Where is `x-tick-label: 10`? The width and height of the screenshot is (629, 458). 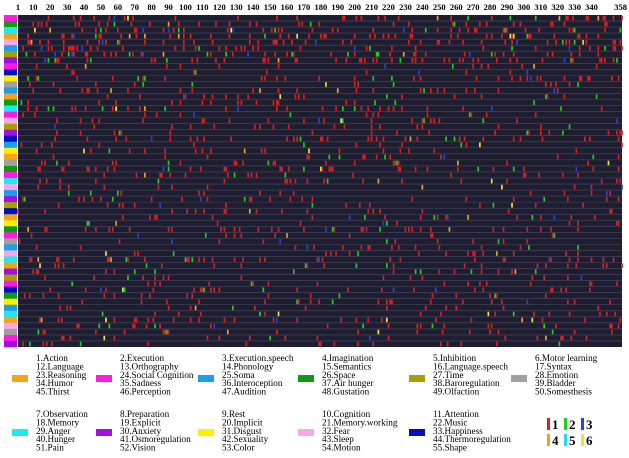
x-tick-label: 10 is located at coordinates (33, 7).